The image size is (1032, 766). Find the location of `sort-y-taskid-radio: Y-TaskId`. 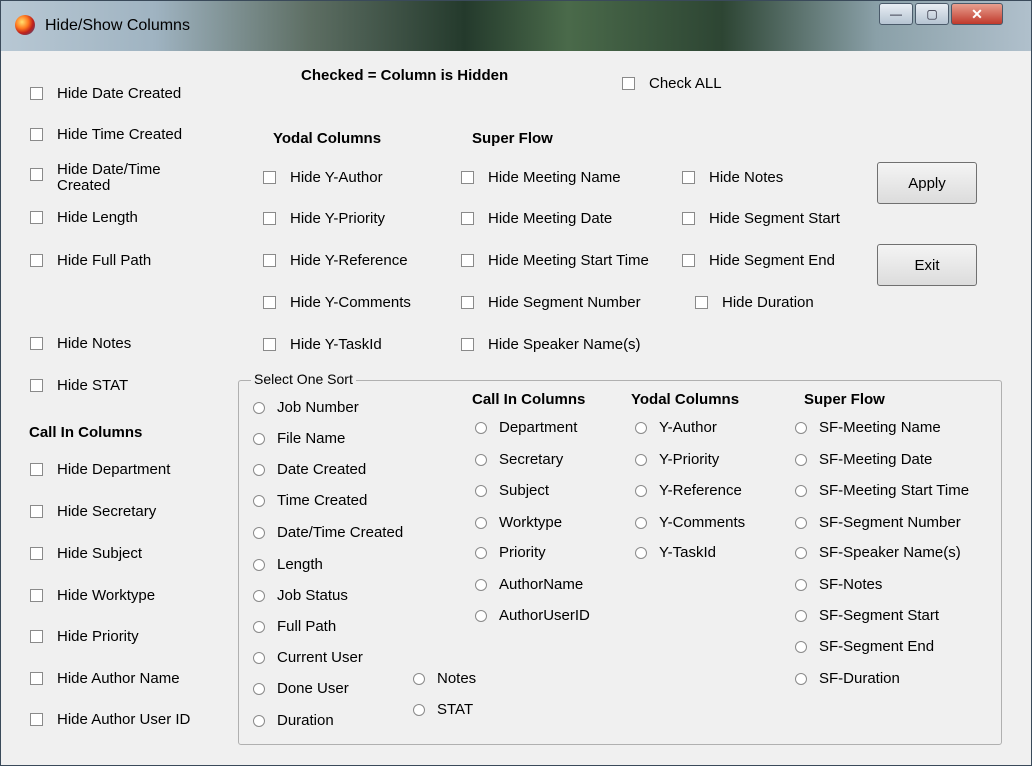

sort-y-taskid-radio: Y-TaskId is located at coordinates (675, 552).